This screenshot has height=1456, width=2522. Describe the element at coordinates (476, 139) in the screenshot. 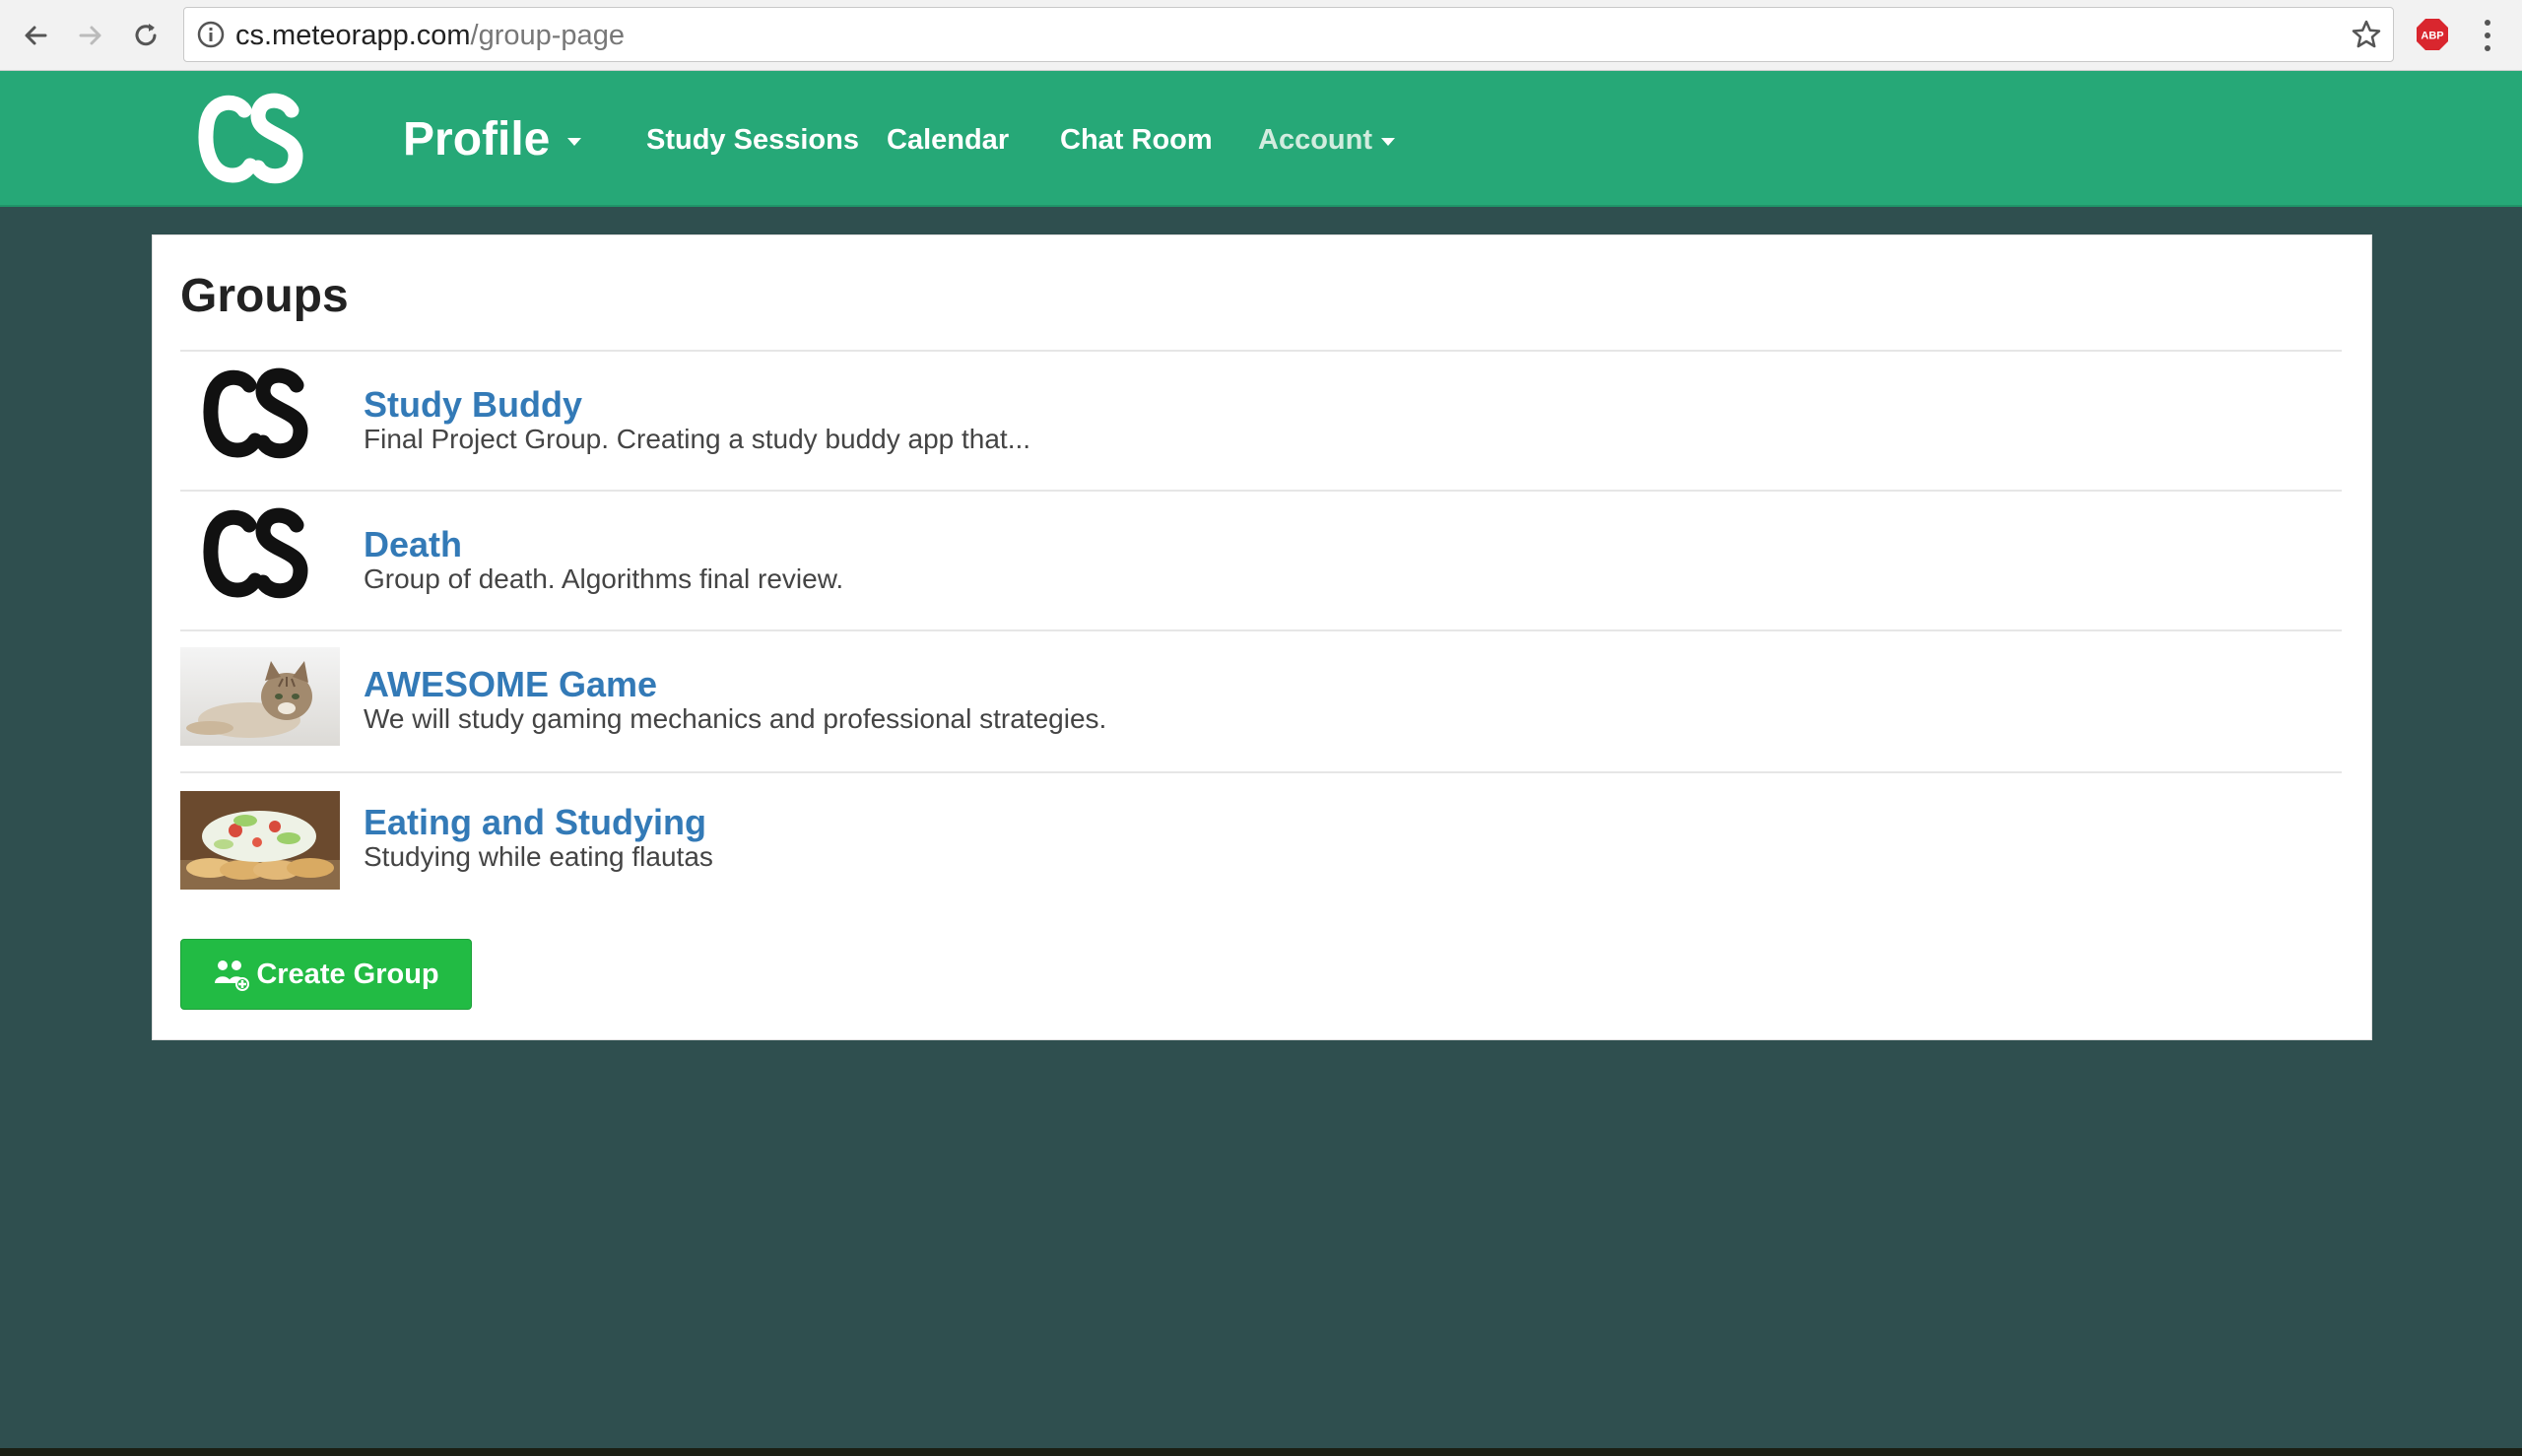

I see `nav-profile-dropdown: Profile` at that location.